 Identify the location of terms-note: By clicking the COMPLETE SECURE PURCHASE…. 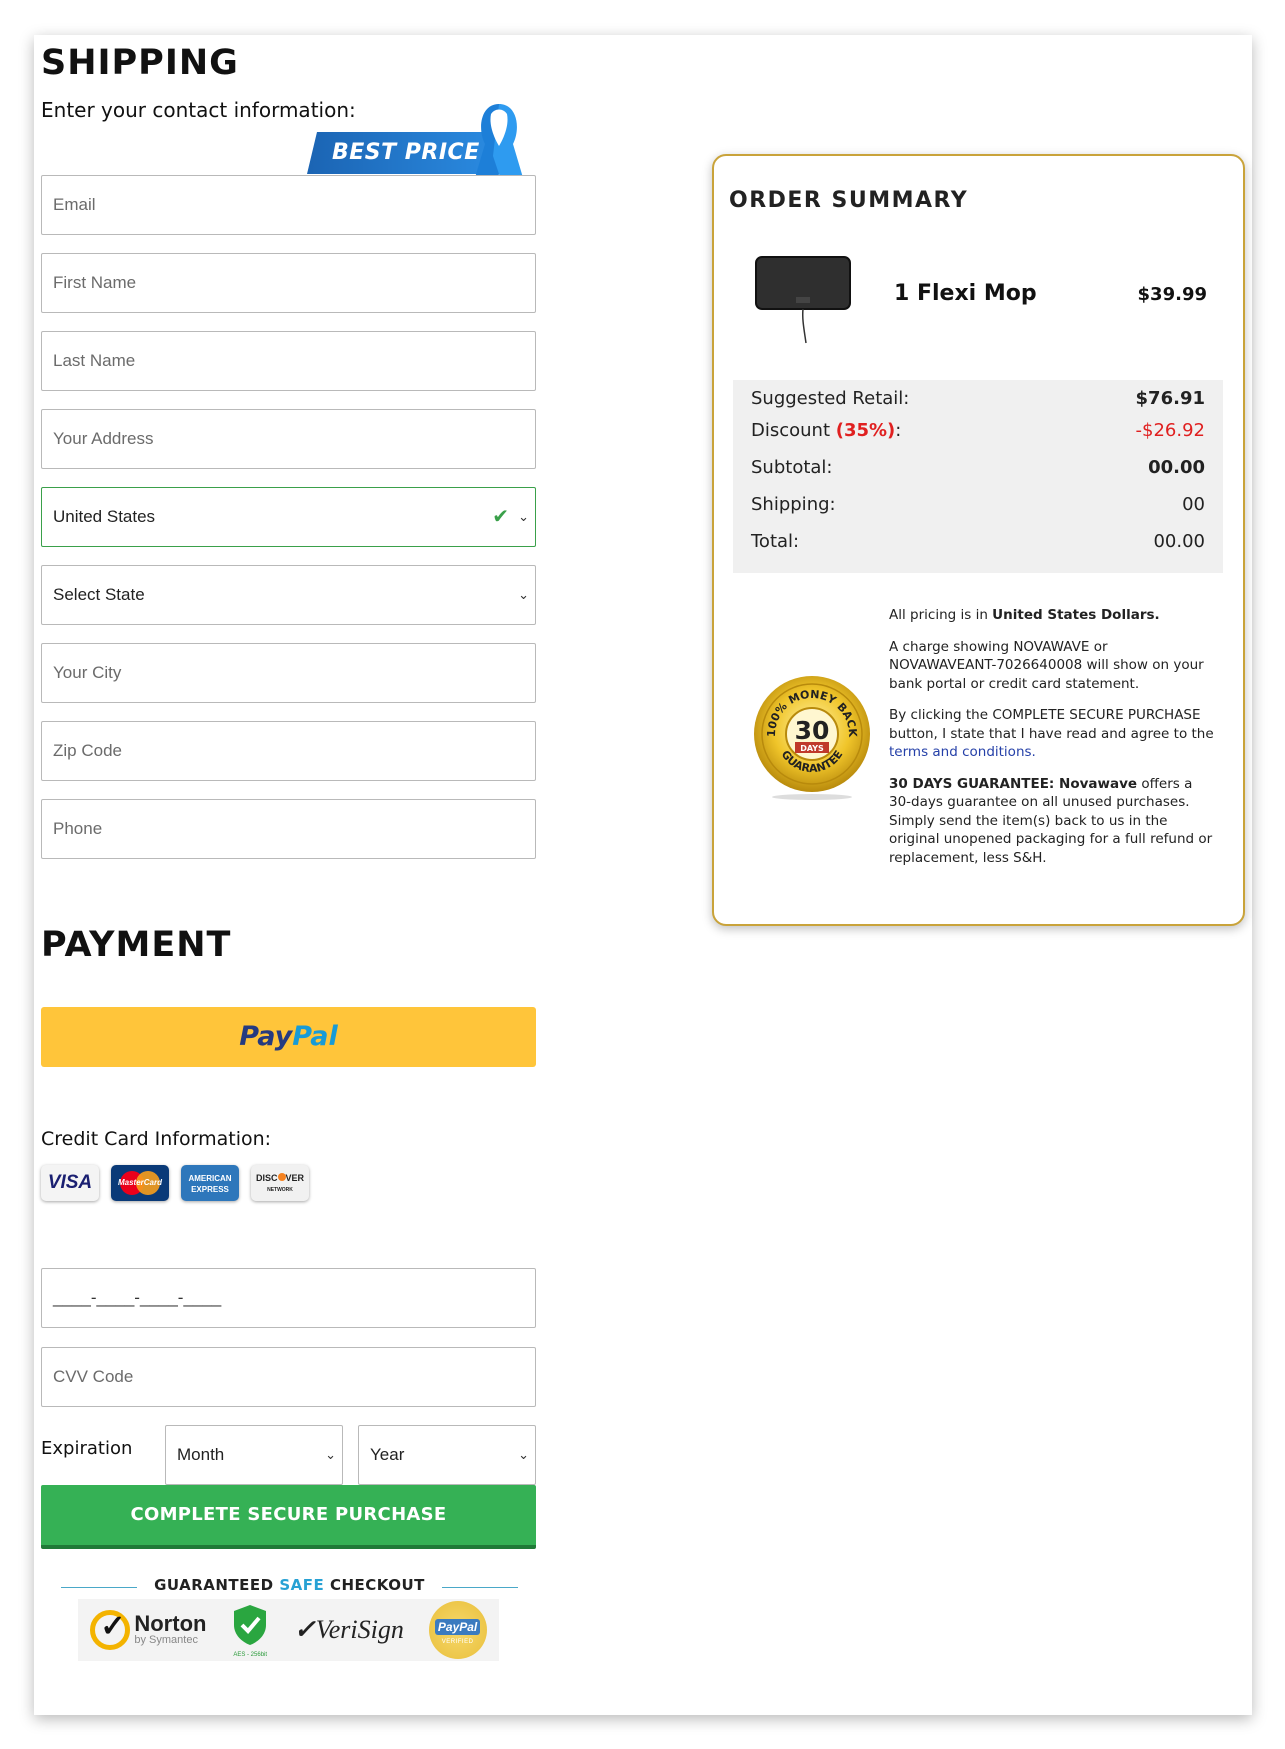
(1051, 733).